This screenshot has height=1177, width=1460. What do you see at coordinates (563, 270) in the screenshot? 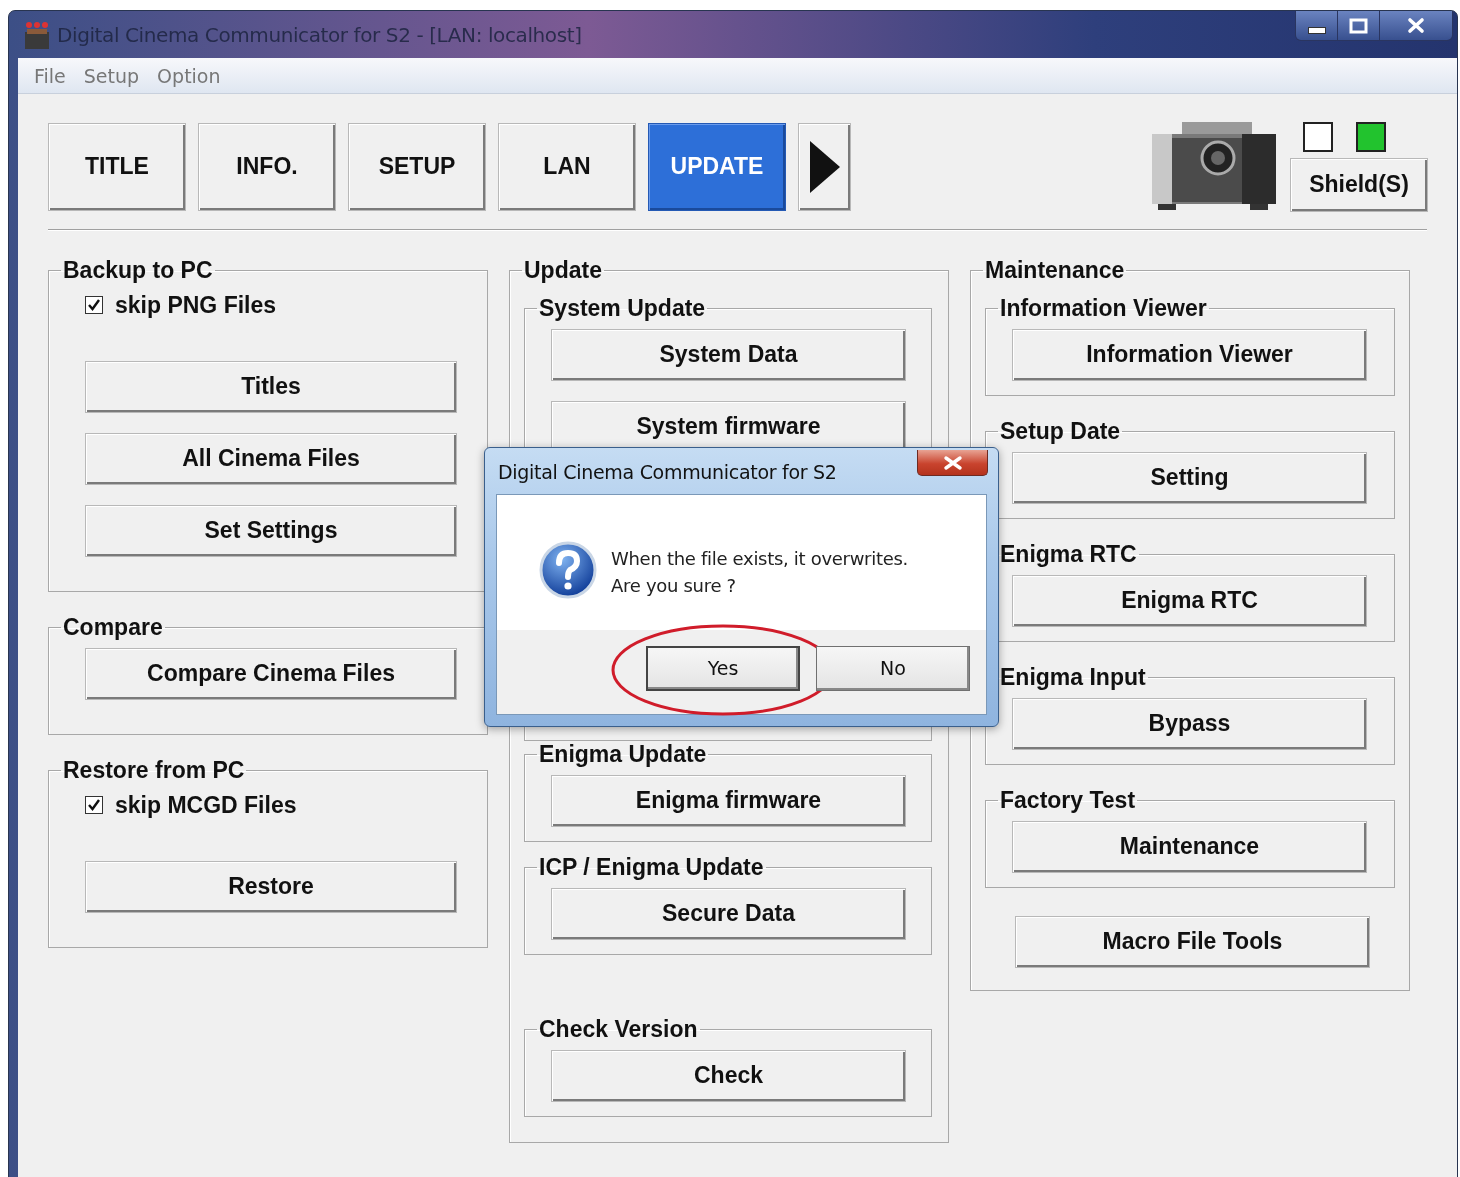
I see `group-title: Update` at bounding box center [563, 270].